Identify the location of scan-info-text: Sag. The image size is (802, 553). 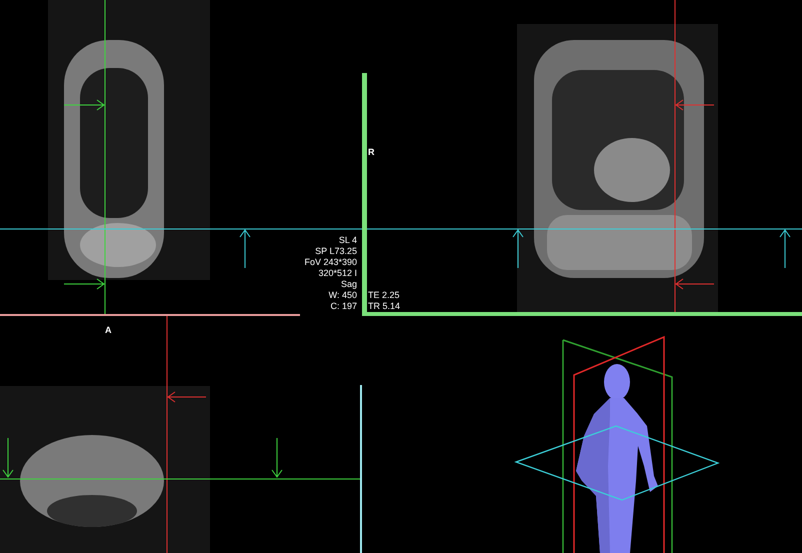
(348, 284).